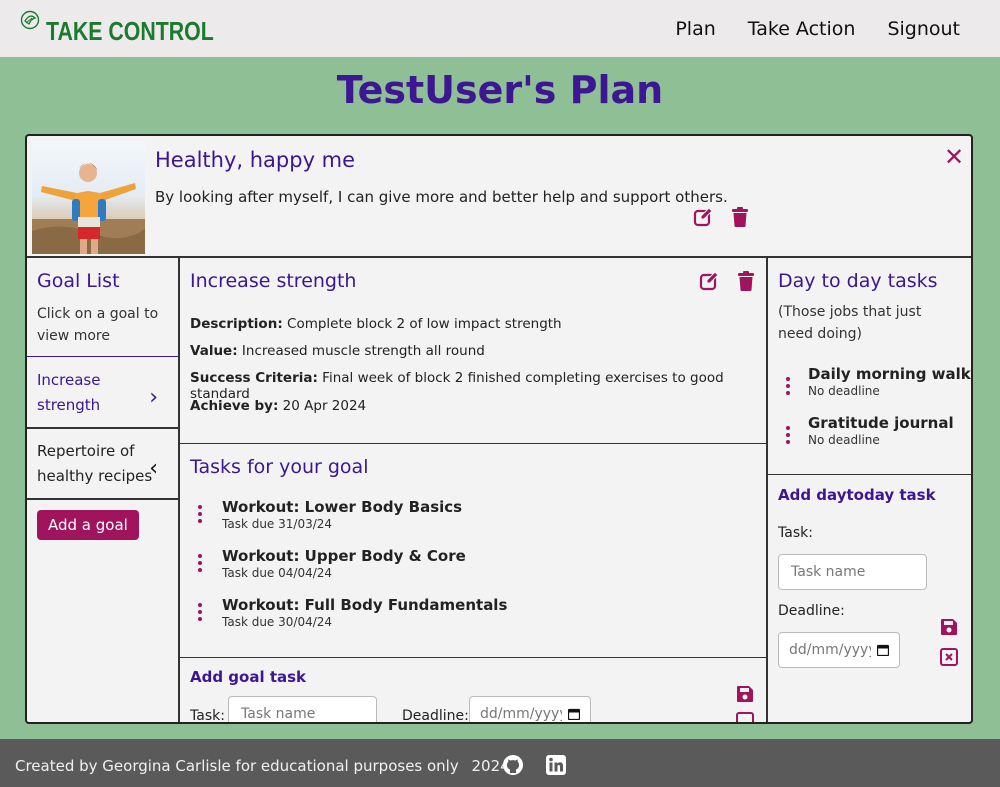 Image resolution: width=1000 pixels, height=787 pixels. I want to click on cancel-goal-task-button, so click(745, 716).